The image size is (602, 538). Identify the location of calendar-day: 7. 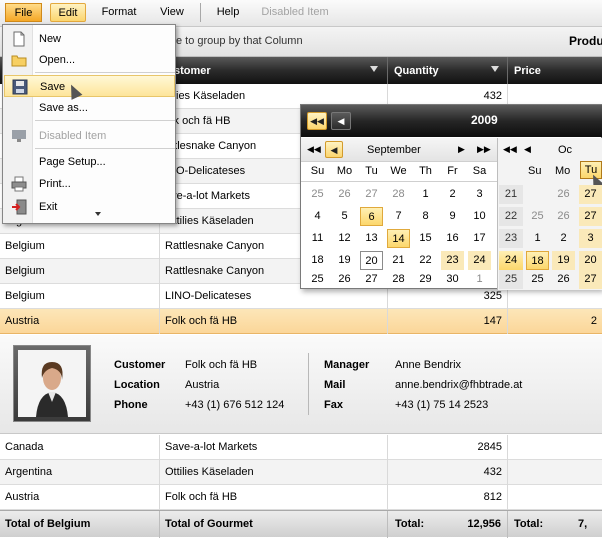
(398, 216).